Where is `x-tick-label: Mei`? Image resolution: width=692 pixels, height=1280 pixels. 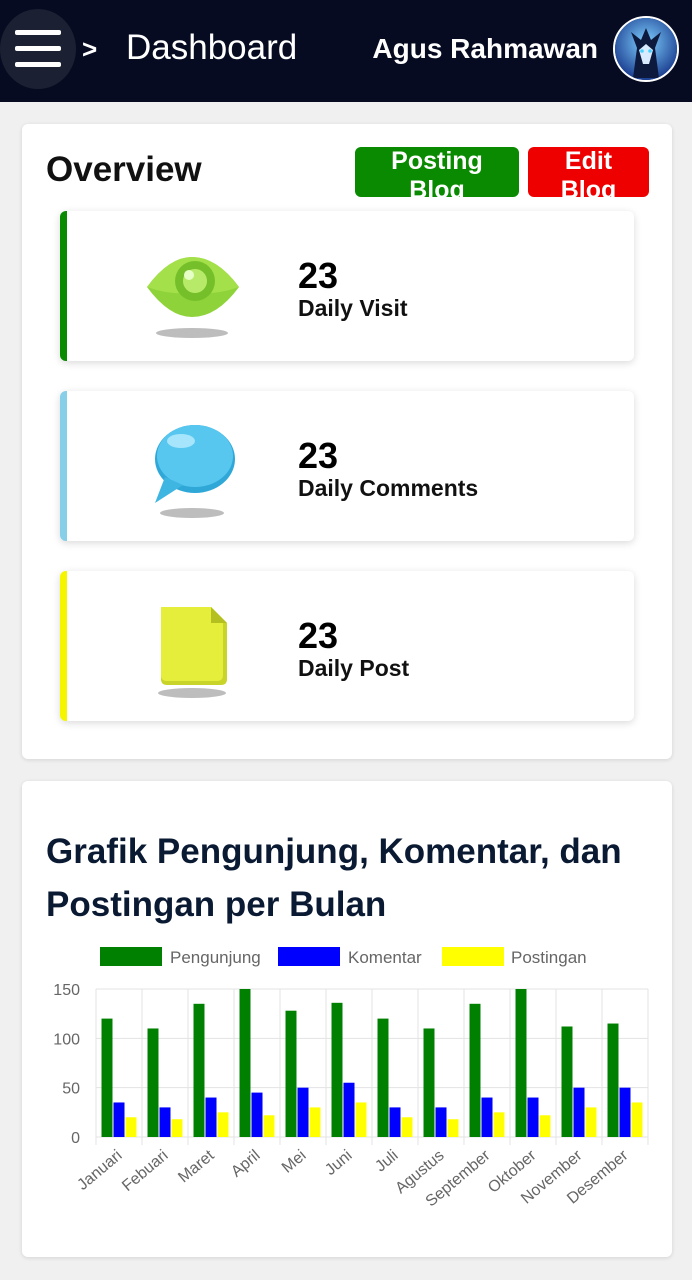
x-tick-label: Mei is located at coordinates (294, 1162).